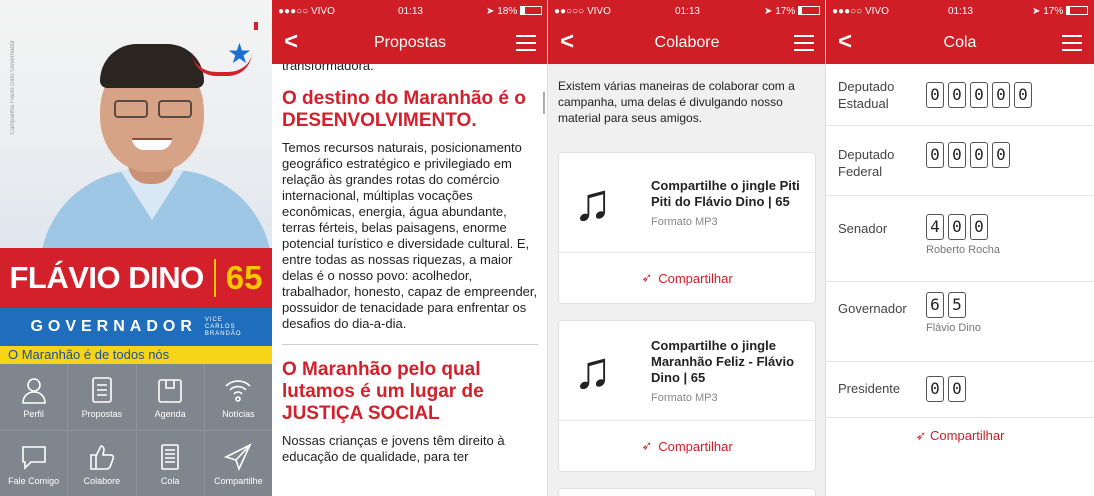  I want to click on office-label: Deputado Estadual, so click(866, 95).